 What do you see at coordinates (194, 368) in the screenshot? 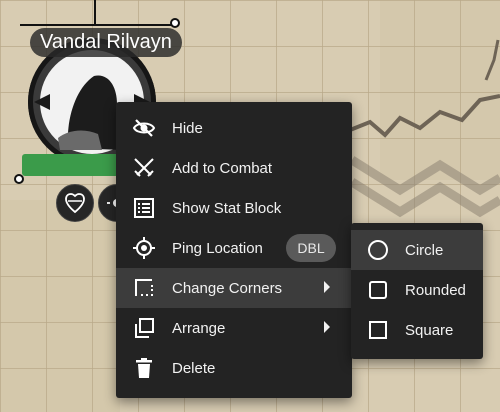
I see `menu-item-label: Delete` at bounding box center [194, 368].